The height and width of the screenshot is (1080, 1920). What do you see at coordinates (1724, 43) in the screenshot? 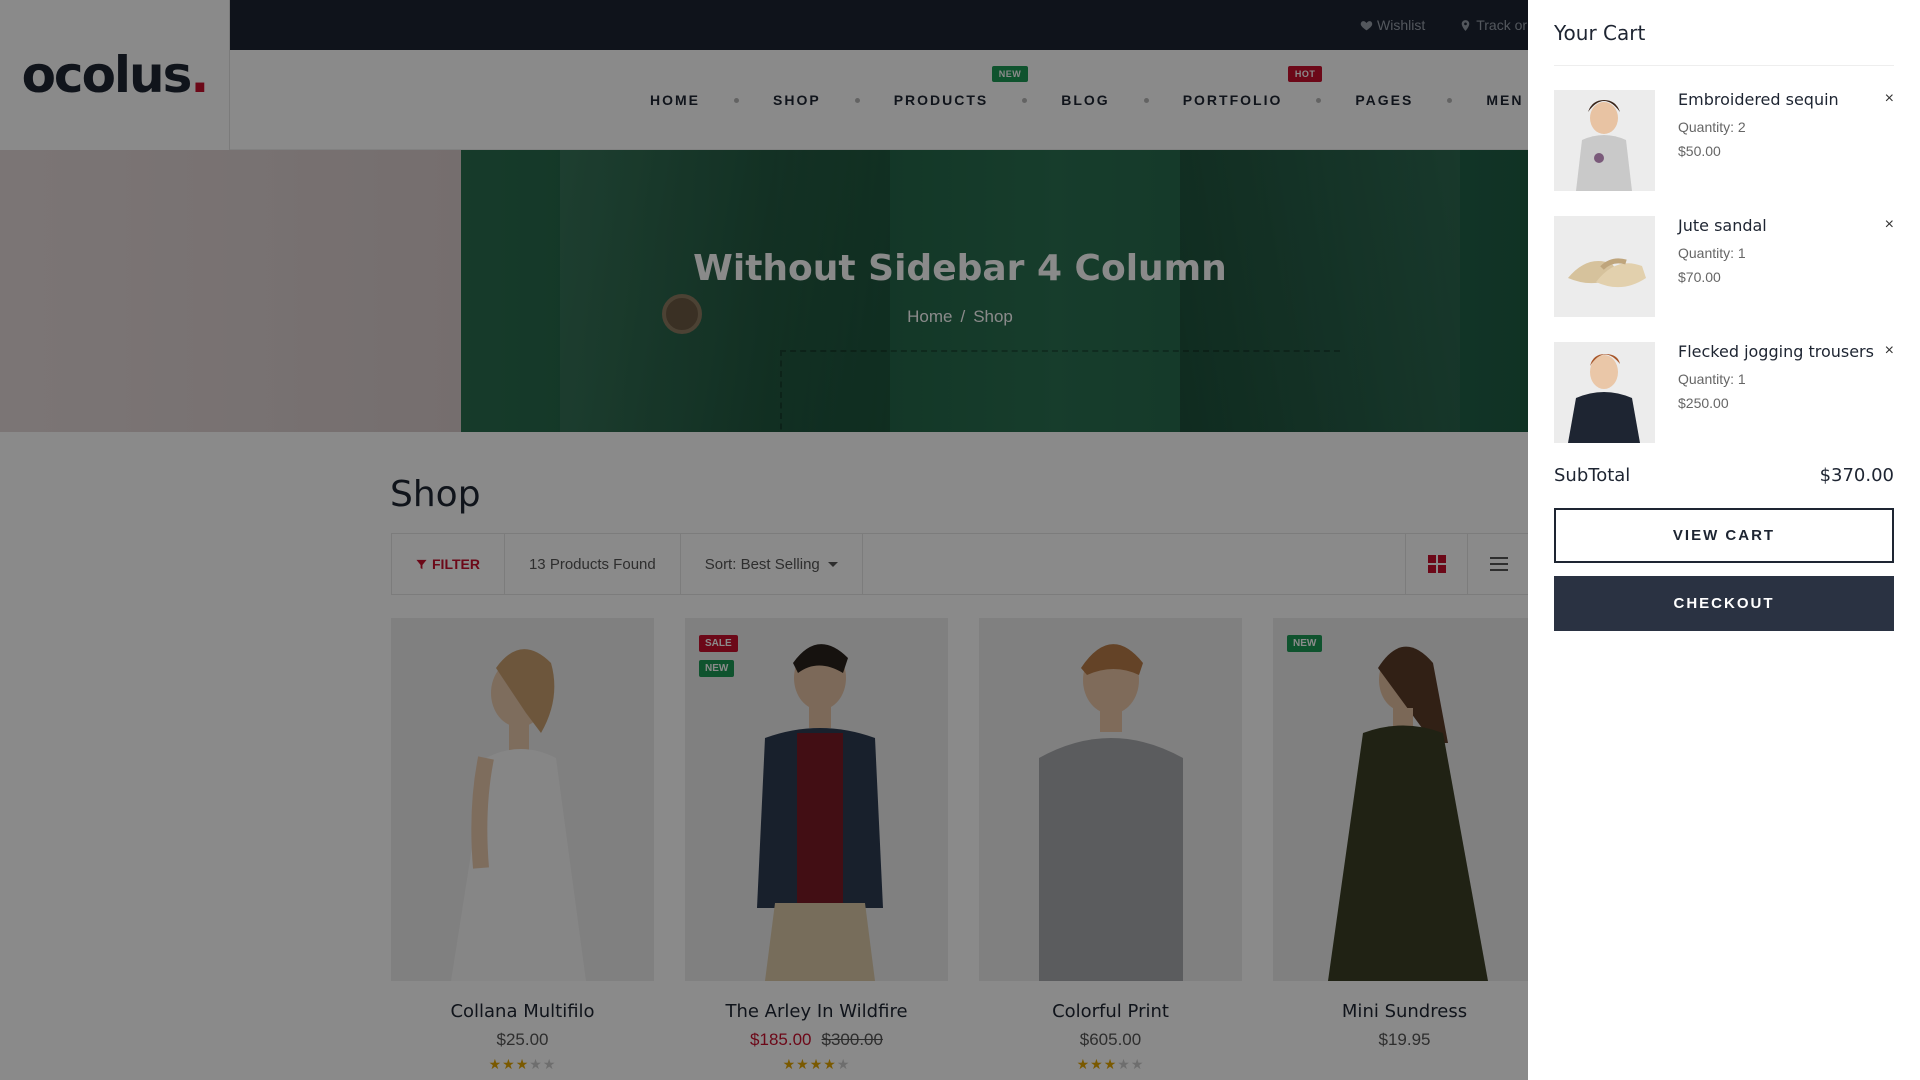
I see `cart-title: Your Cart` at bounding box center [1724, 43].